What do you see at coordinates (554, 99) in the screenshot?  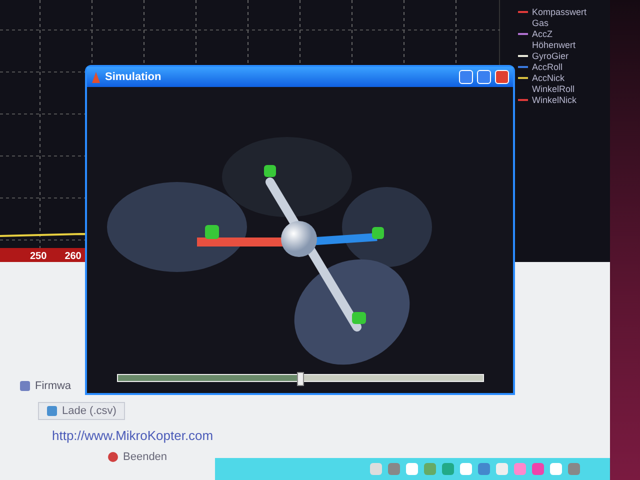 I see `legend-label: WinkelNick` at bounding box center [554, 99].